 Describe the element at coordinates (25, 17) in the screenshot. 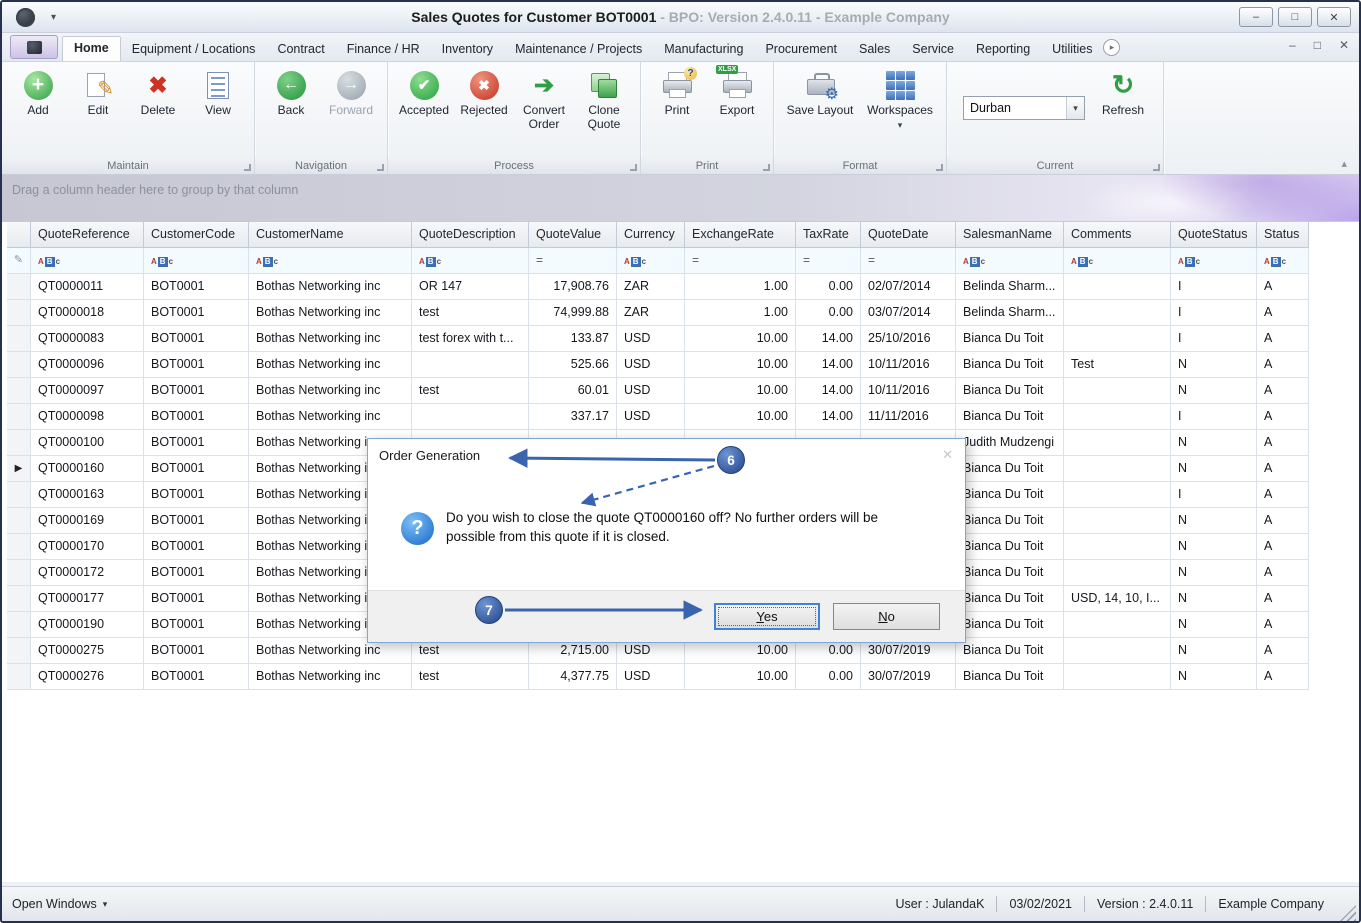

I see `app-icon` at that location.